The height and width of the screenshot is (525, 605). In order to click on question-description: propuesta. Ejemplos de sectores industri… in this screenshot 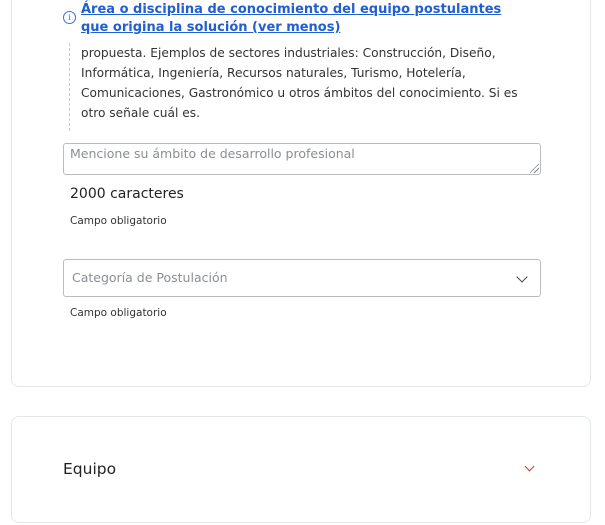, I will do `click(304, 87)`.